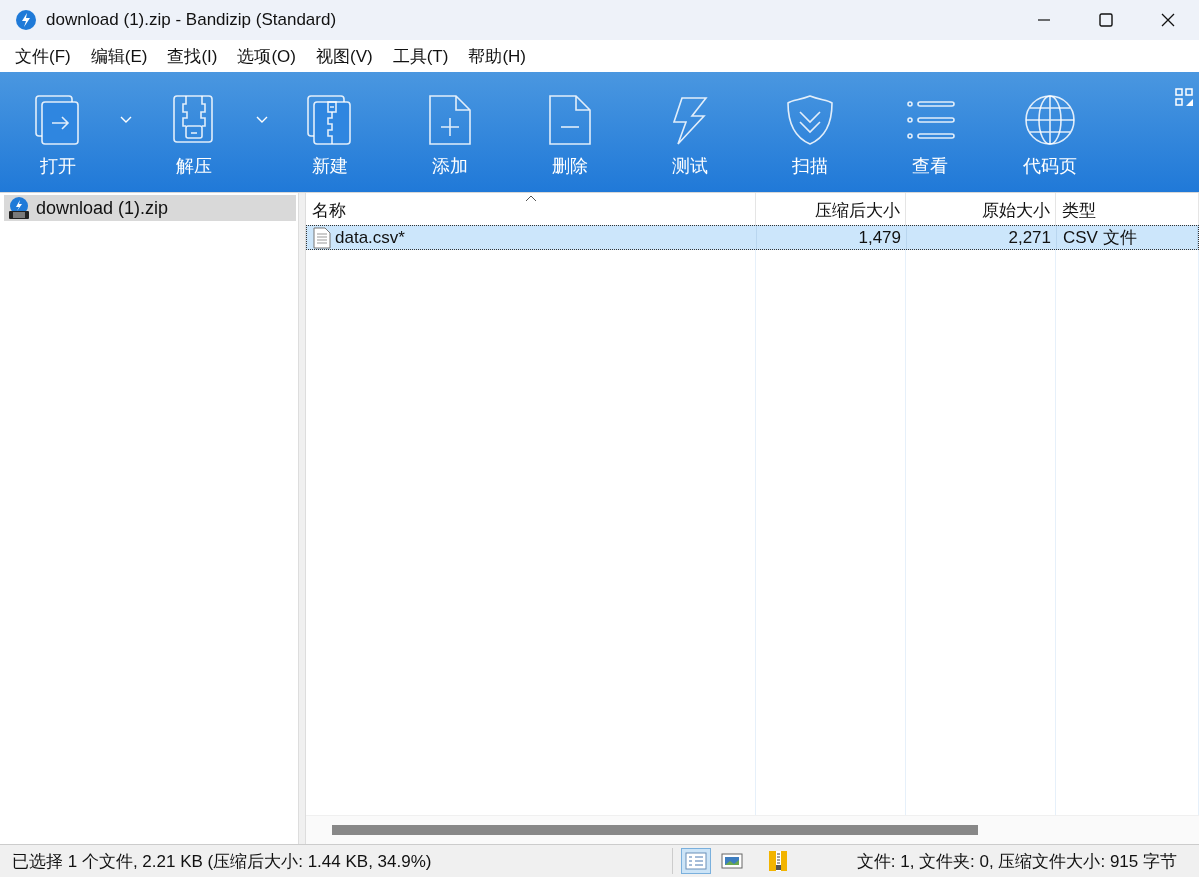 The image size is (1199, 877). What do you see at coordinates (655, 830) in the screenshot?
I see `scrollbar-thumb` at bounding box center [655, 830].